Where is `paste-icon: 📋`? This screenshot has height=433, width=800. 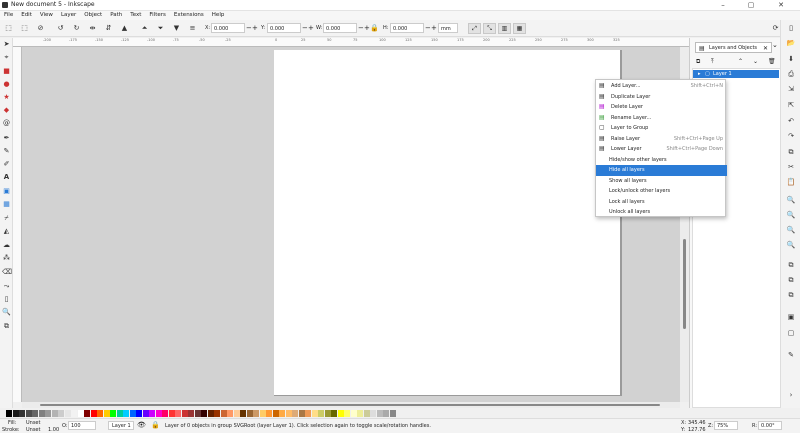 paste-icon: 📋 is located at coordinates (791, 182).